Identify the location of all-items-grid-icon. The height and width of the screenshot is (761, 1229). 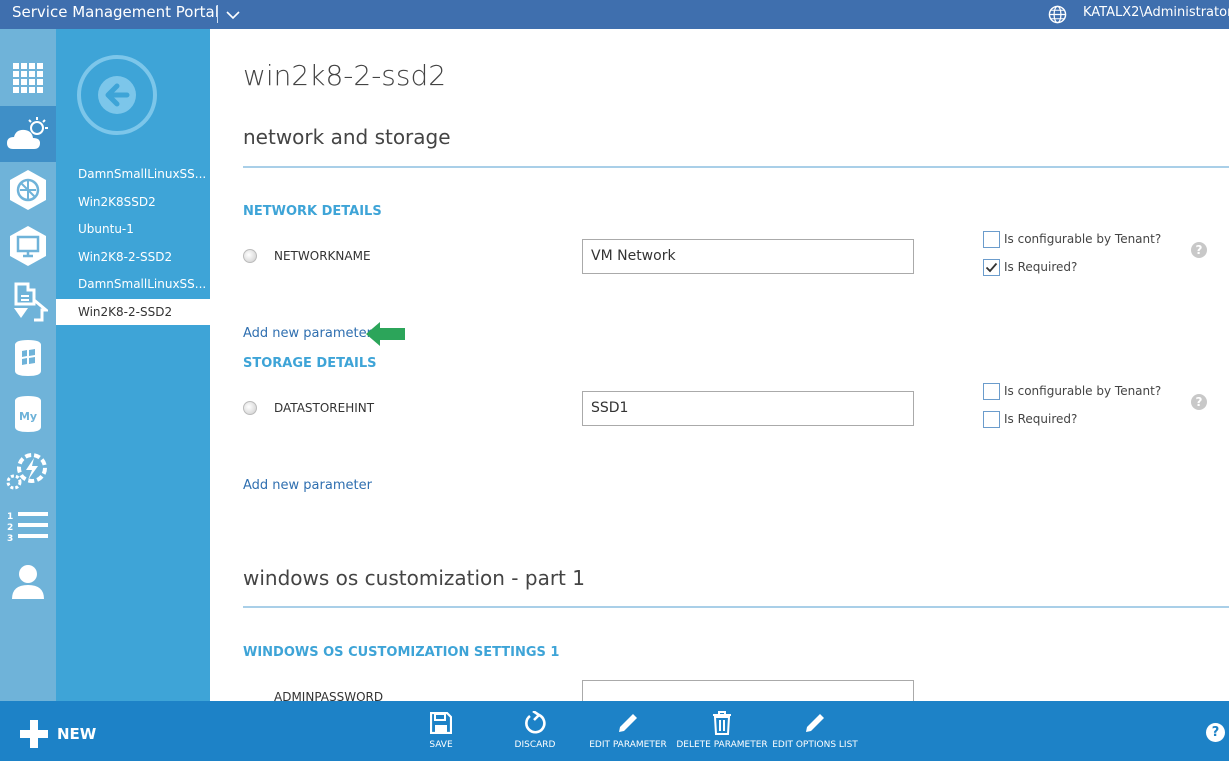
(28, 78).